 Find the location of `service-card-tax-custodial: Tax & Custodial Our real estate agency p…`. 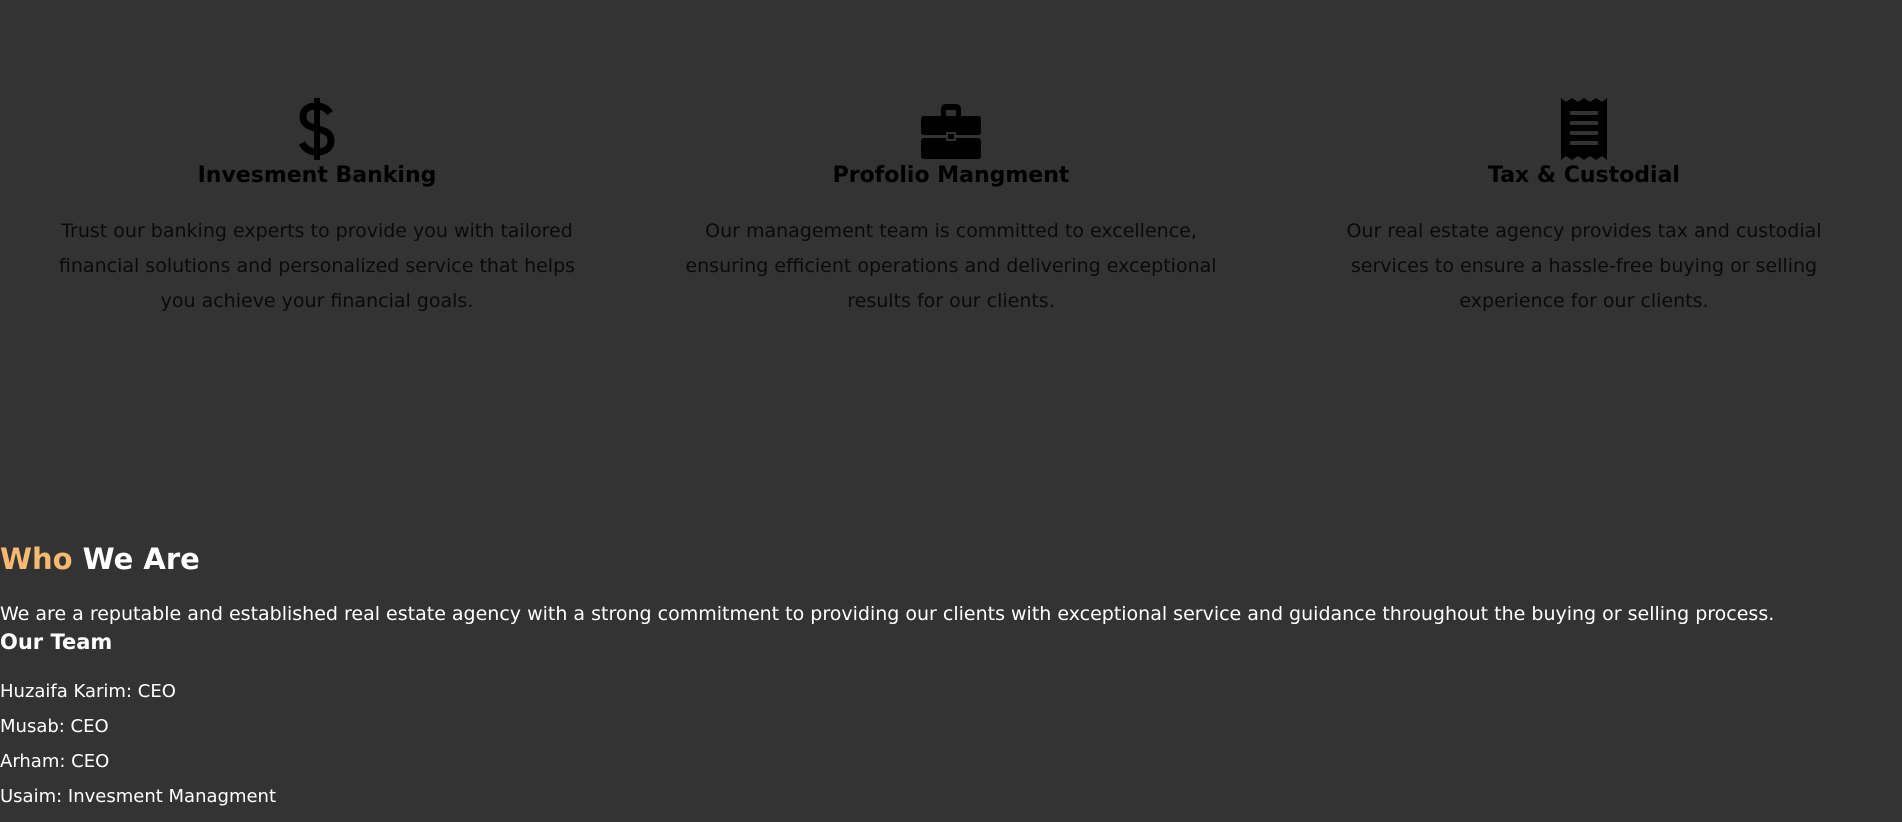

service-card-tax-custodial: Tax & Custodial Our real estate agency p… is located at coordinates (1584, 208).